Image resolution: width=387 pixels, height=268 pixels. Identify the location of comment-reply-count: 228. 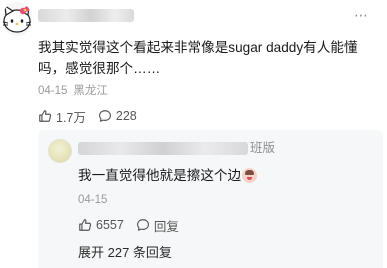
(126, 116).